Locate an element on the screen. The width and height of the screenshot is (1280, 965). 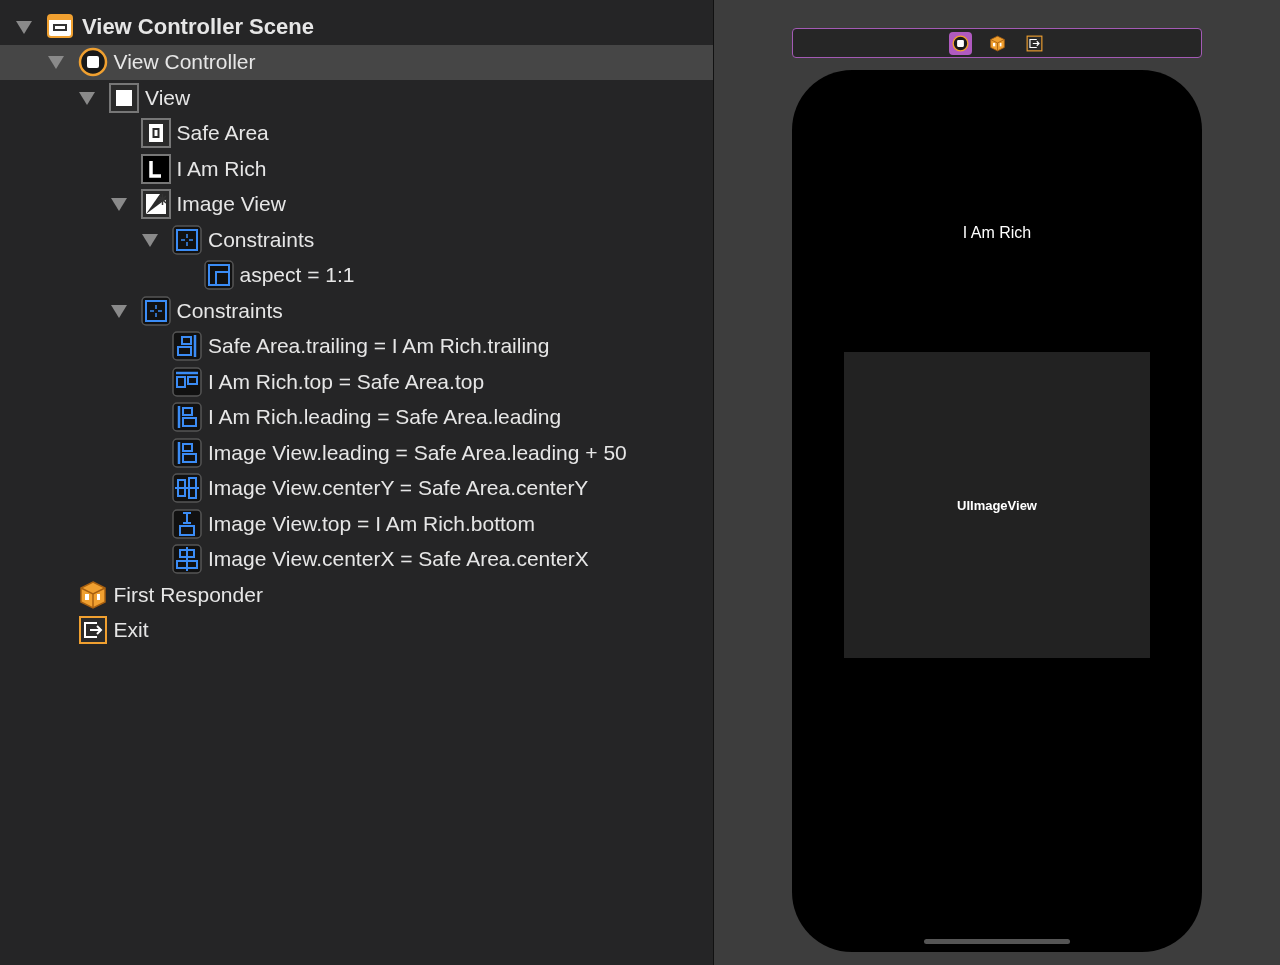
outline-row: Image View.centerY = Safe Area.centerY is located at coordinates (356, 488).